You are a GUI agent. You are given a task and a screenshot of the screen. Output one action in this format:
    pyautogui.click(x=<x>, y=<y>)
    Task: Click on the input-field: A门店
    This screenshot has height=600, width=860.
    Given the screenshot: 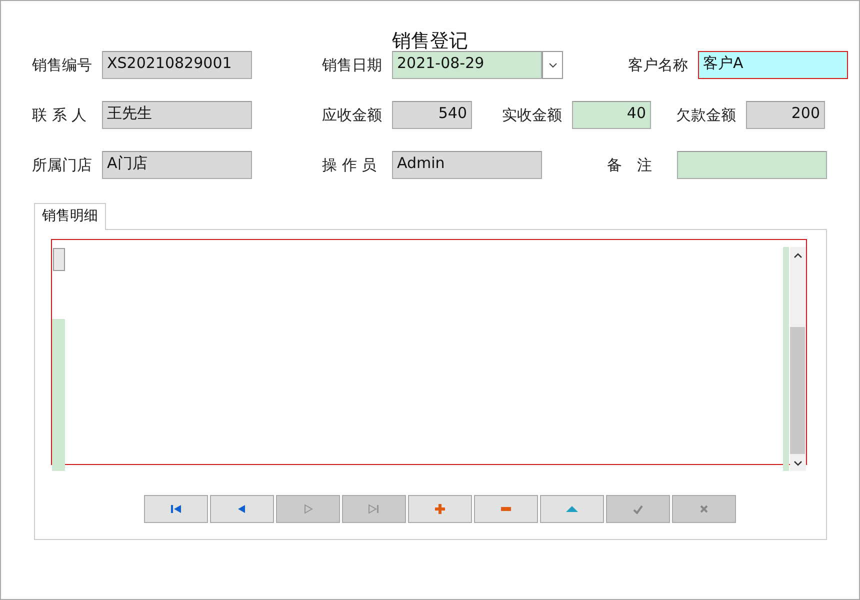 What is the action you would take?
    pyautogui.click(x=177, y=165)
    